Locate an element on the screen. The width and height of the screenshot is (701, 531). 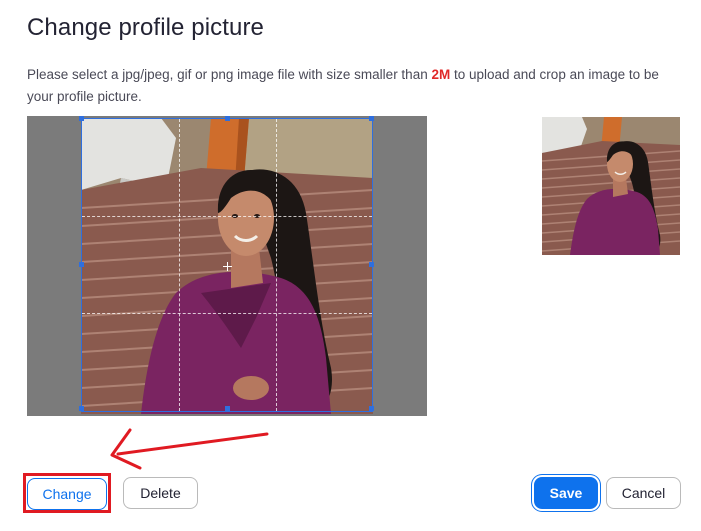
crosshair-icon is located at coordinates (227, 266).